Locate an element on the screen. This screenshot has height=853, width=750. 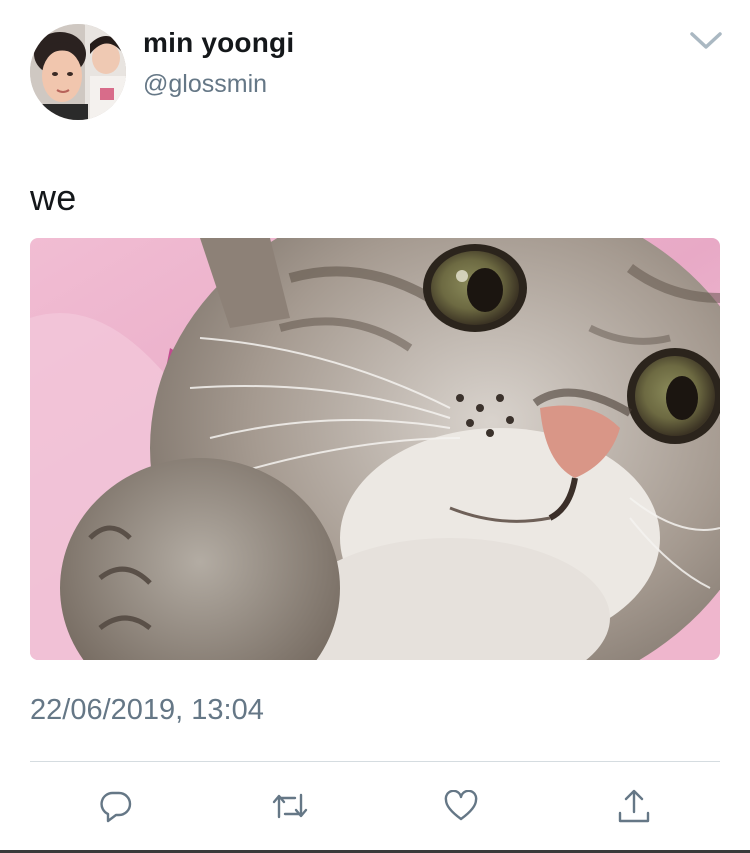
reply-button is located at coordinates (116, 806).